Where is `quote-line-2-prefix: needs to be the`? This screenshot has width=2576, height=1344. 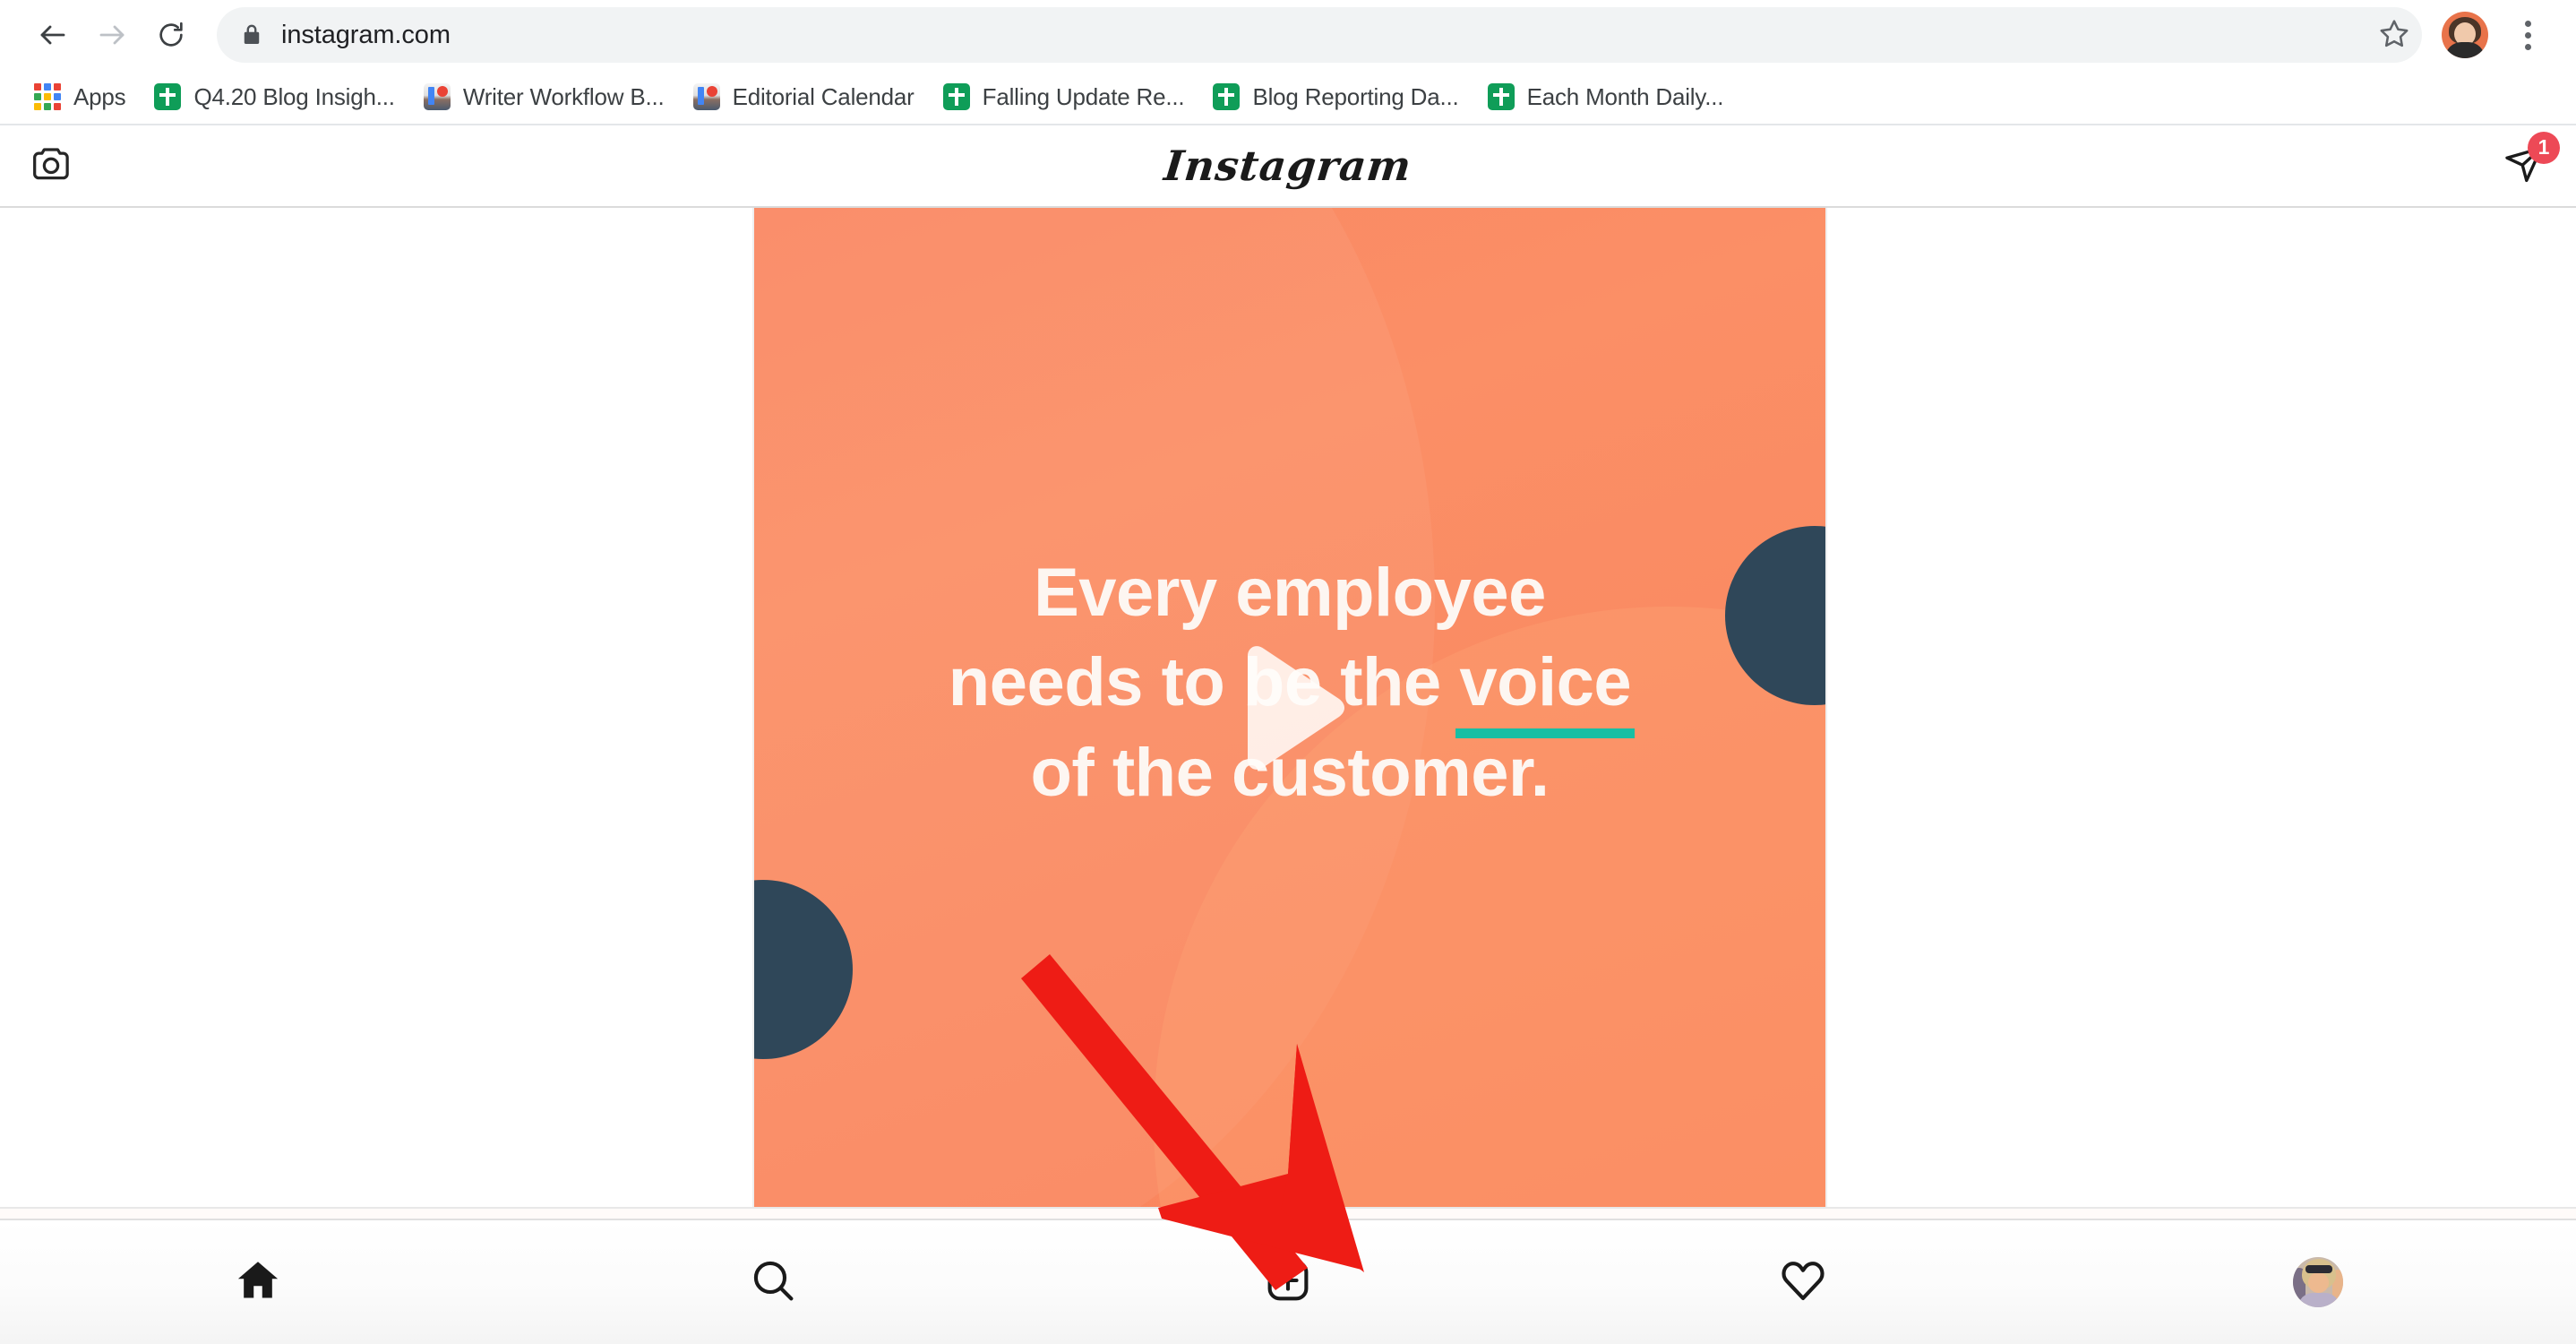
quote-line-2-prefix: needs to be the is located at coordinates (1204, 682).